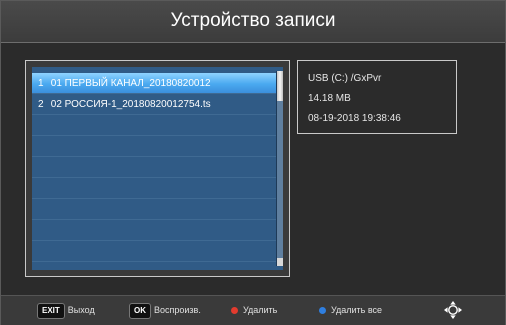  What do you see at coordinates (329, 98) in the screenshot?
I see `info-size: 14.18 MB` at bounding box center [329, 98].